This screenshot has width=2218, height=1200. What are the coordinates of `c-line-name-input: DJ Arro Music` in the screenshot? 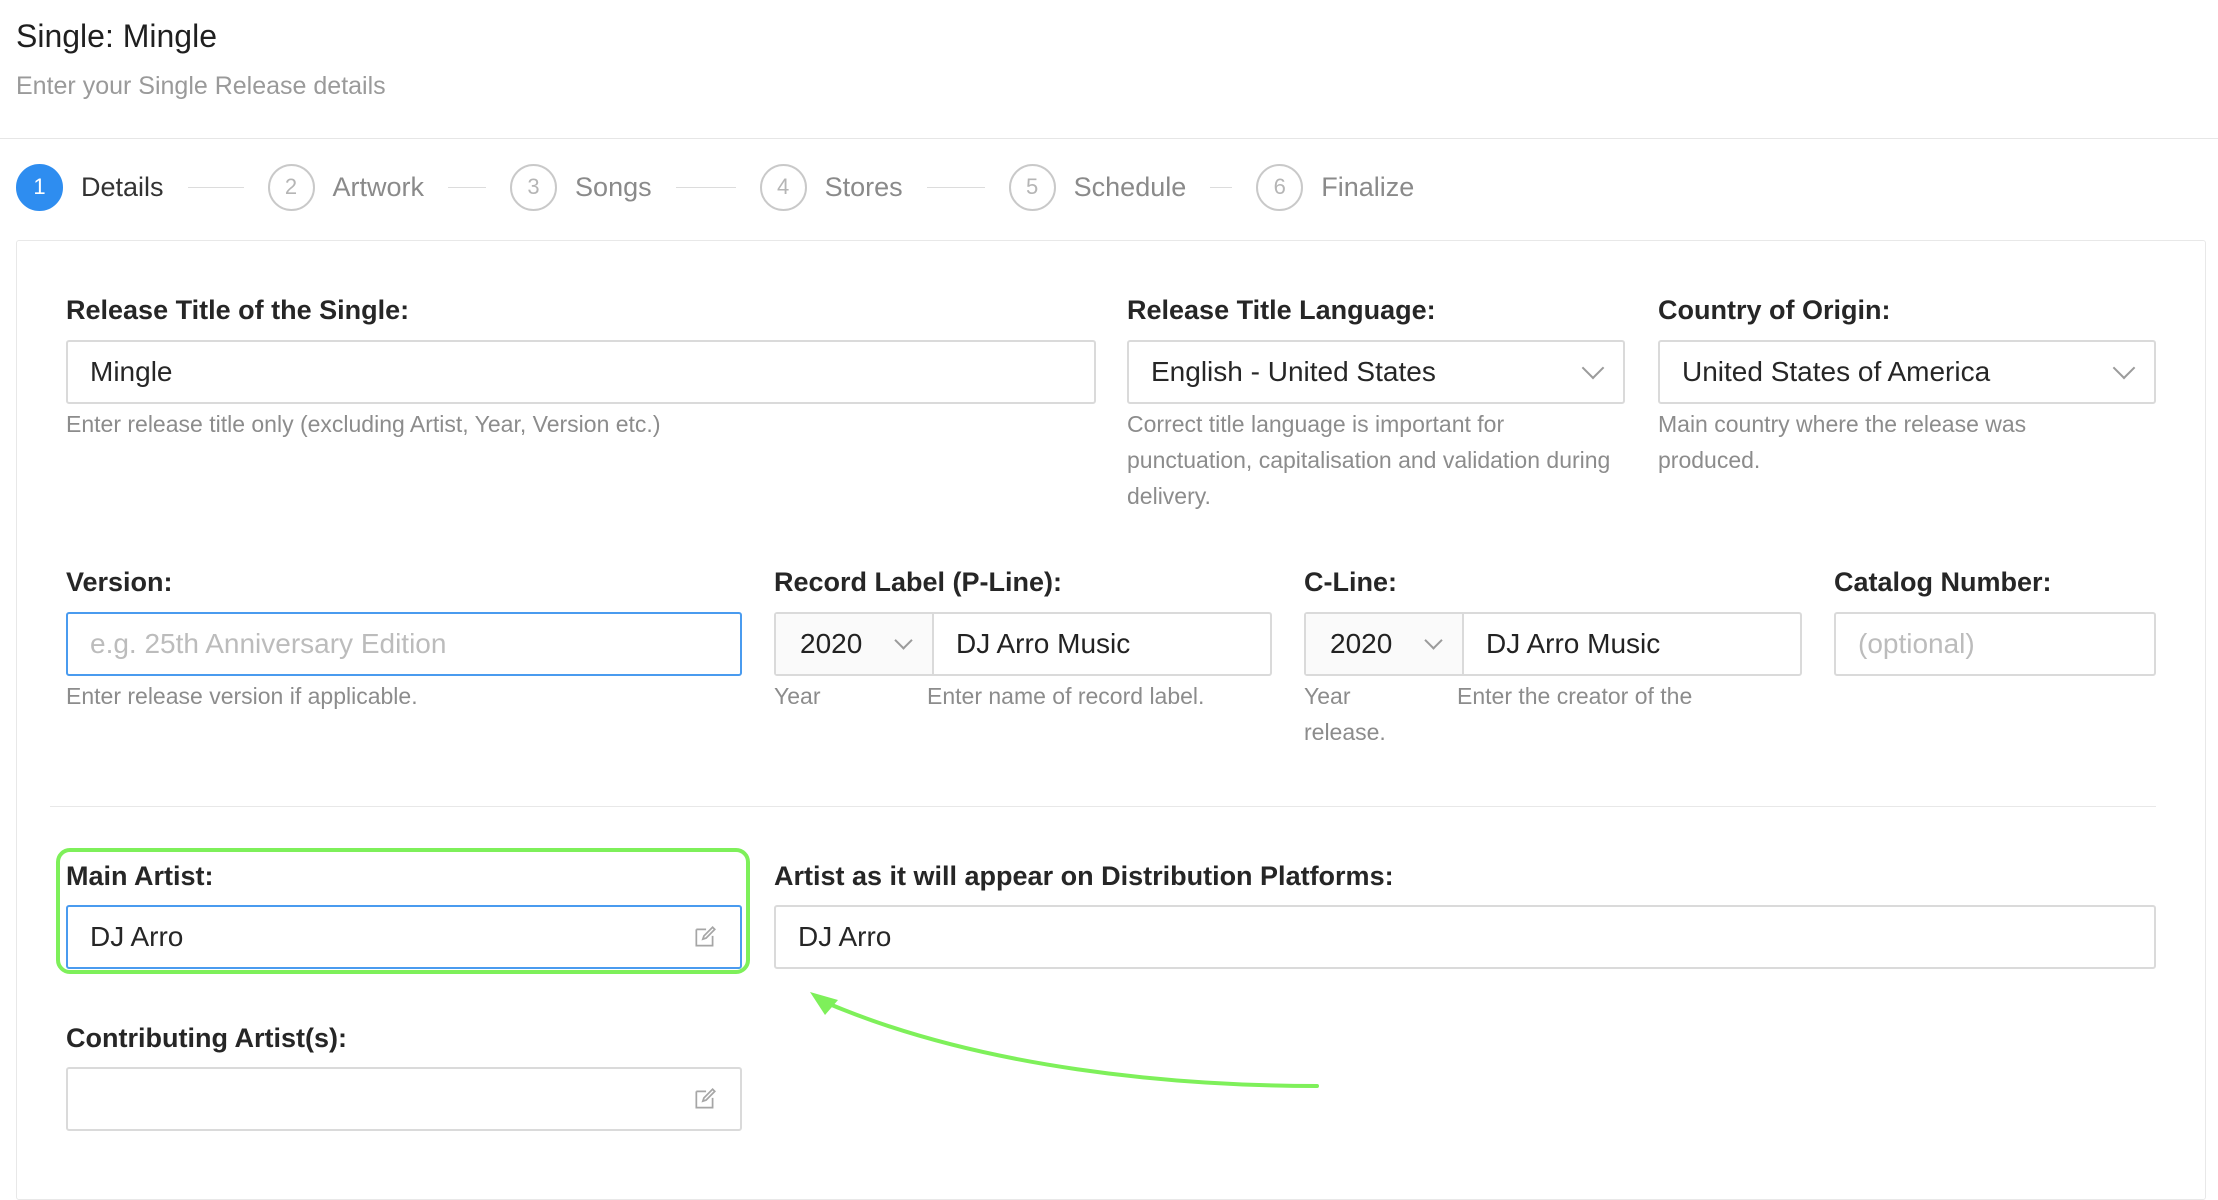 It's located at (1632, 644).